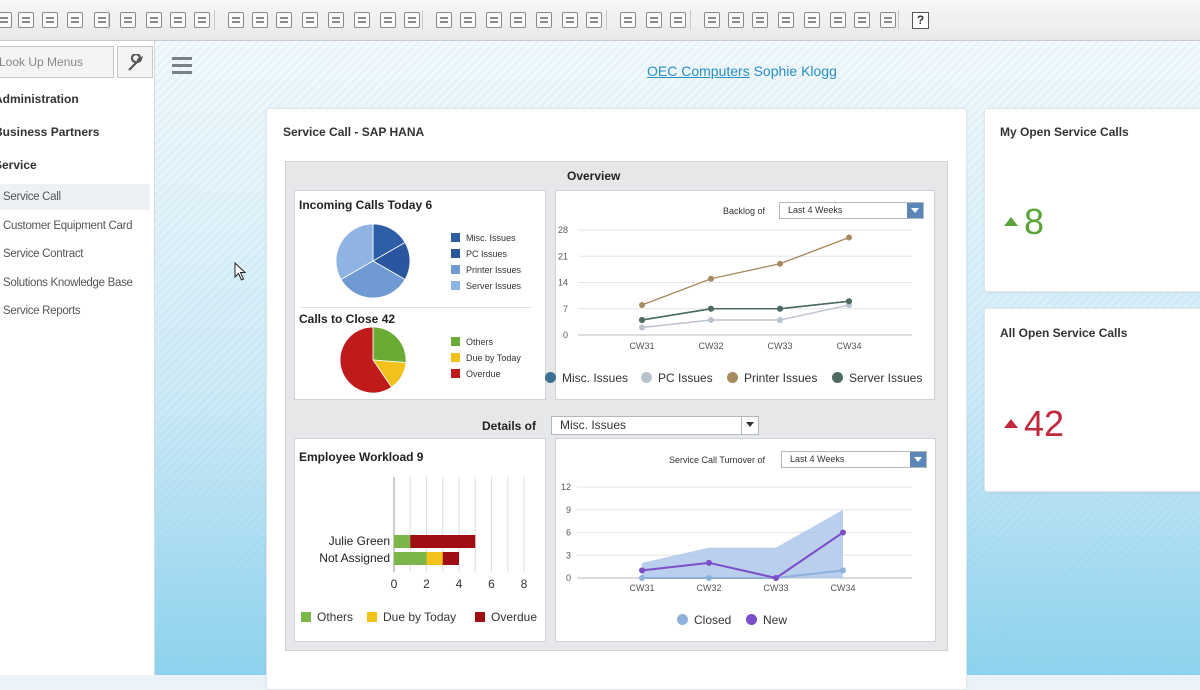 The height and width of the screenshot is (690, 1200). What do you see at coordinates (593, 425) in the screenshot?
I see `details-select-value: Misc. Issues` at bounding box center [593, 425].